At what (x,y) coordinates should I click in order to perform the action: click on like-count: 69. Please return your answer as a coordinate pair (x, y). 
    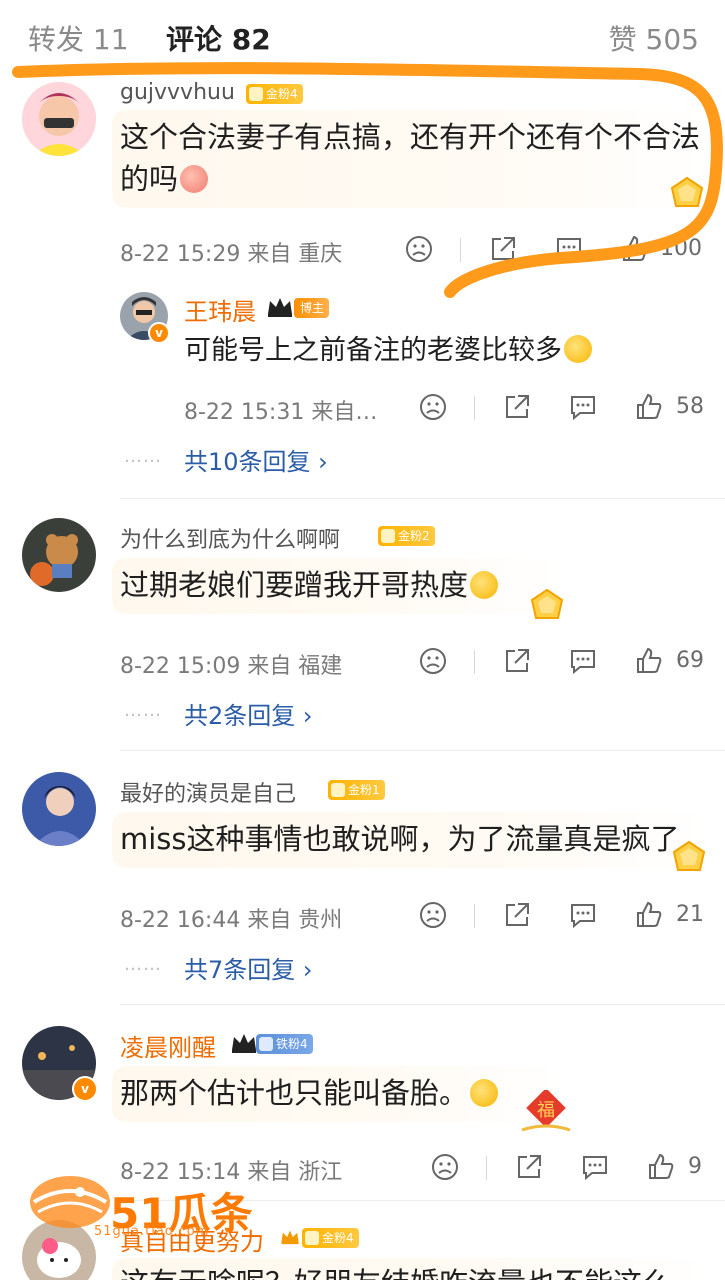
    Looking at the image, I should click on (690, 660).